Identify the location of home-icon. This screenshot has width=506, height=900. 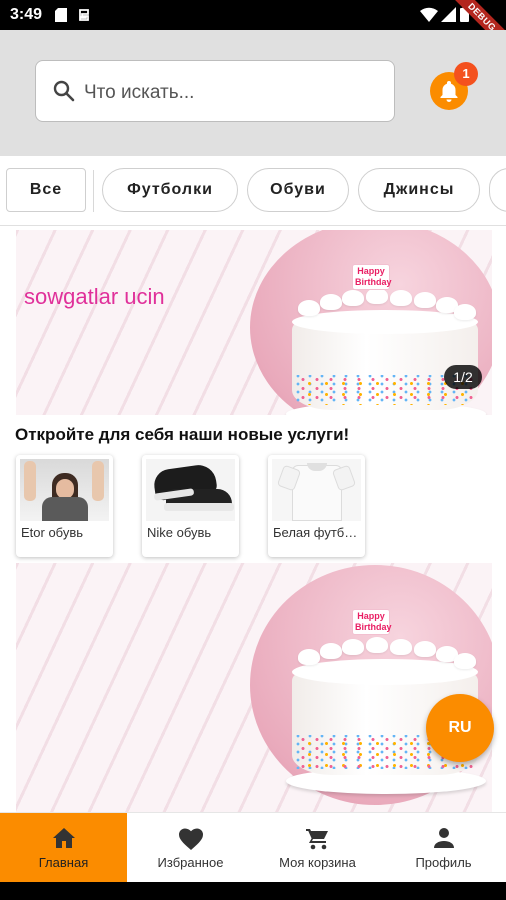
(63, 838).